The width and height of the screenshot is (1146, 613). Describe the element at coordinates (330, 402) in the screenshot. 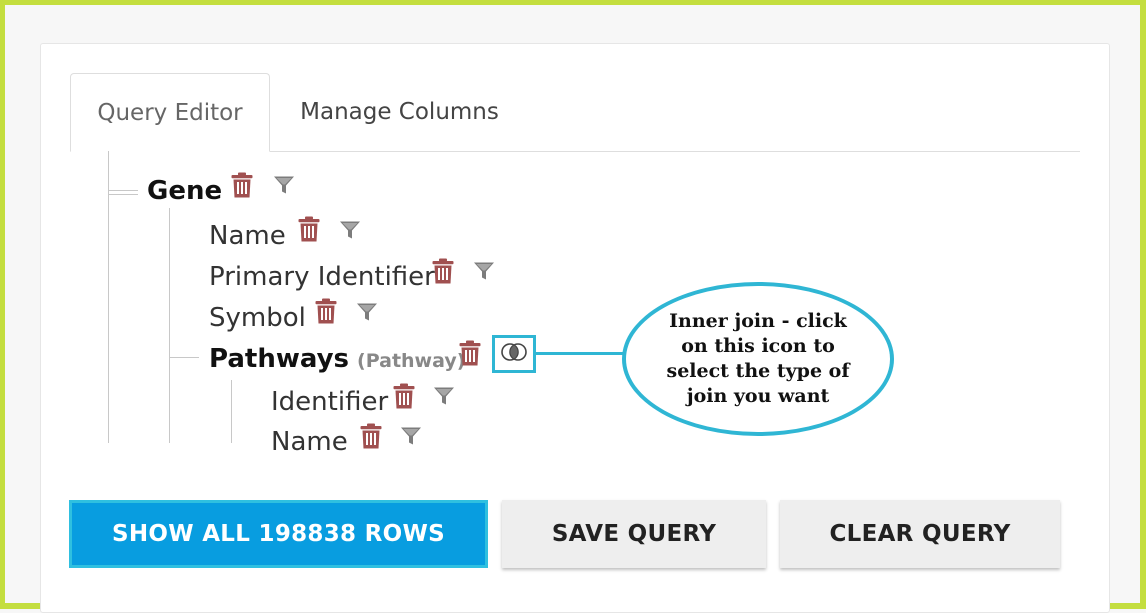

I see `tree-node-identifier: Identifier` at that location.